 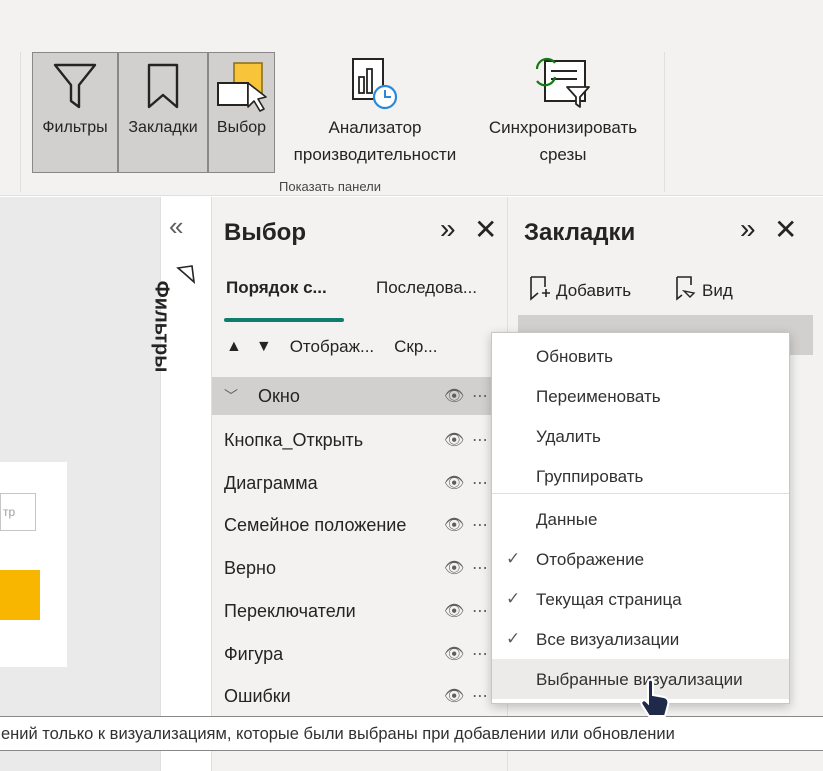 I want to click on layer-name: Переключатели, so click(x=290, y=610).